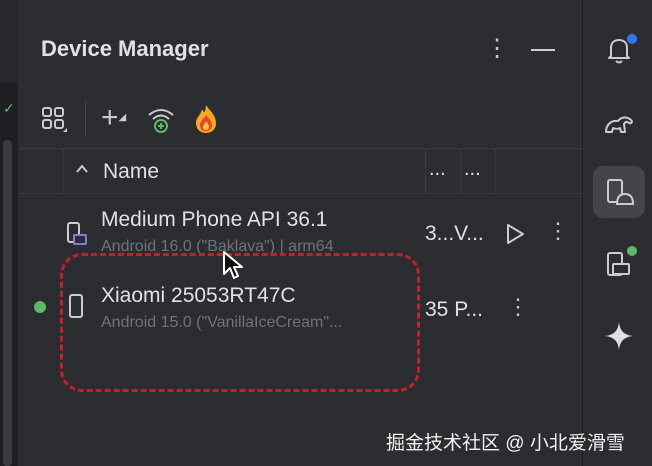 The width and height of the screenshot is (652, 466). Describe the element at coordinates (125, 48) in the screenshot. I see `panel-title: Device Manager` at that location.